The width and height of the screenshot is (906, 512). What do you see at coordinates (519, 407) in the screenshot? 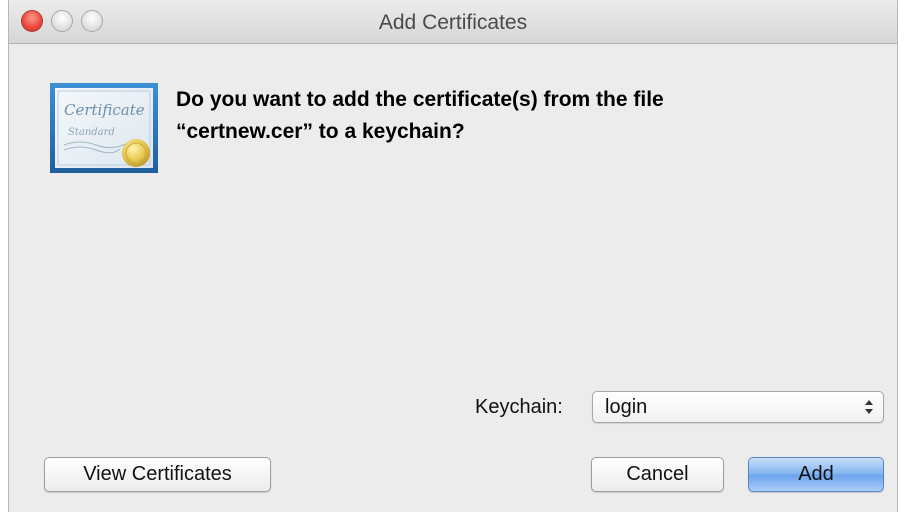
I see `keychain-label: Keychain:` at bounding box center [519, 407].